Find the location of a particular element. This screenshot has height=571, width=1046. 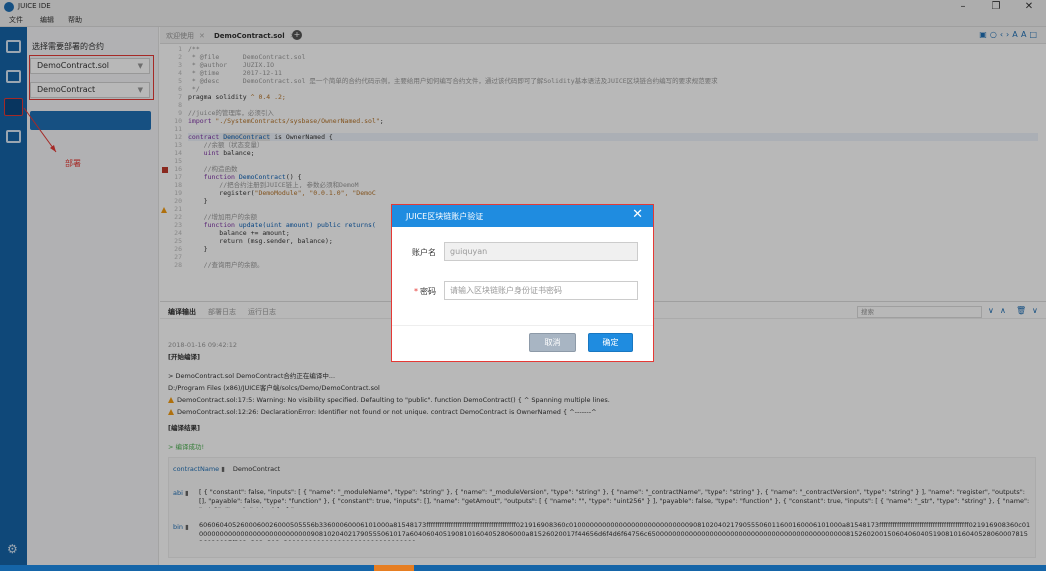

line-number: 25 is located at coordinates (178, 241).